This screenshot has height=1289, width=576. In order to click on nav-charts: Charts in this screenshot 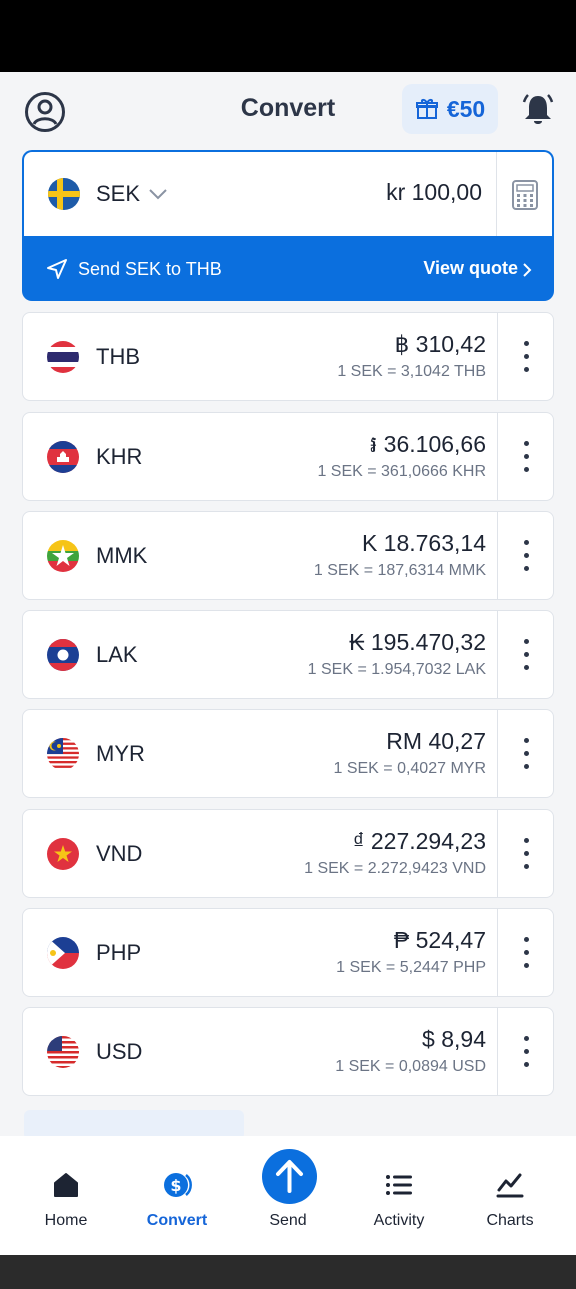, I will do `click(510, 1195)`.